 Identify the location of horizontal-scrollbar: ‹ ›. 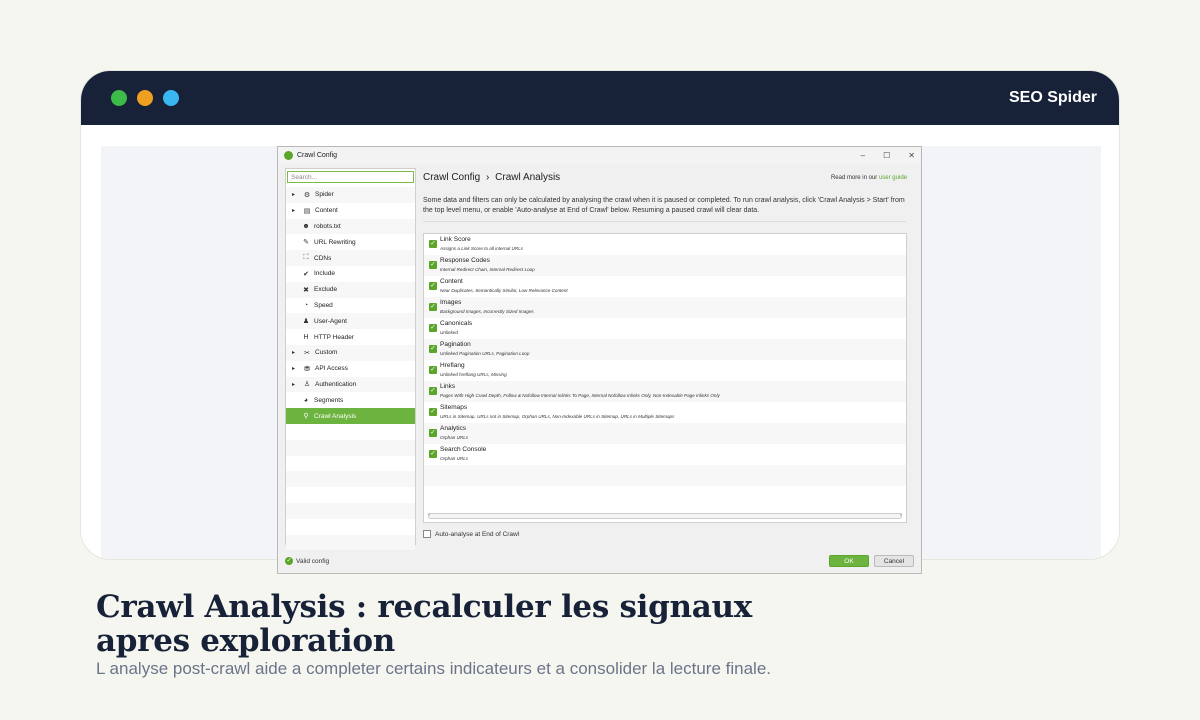
(665, 515).